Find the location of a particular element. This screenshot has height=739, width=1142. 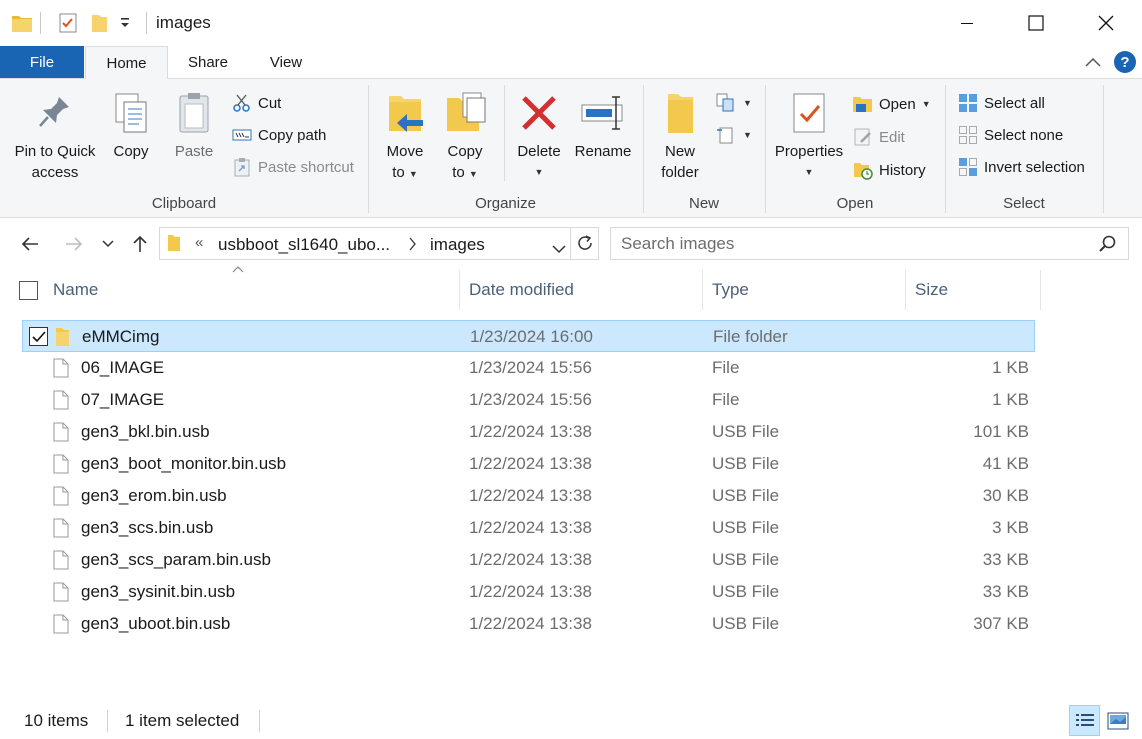

row-checkbox is located at coordinates (38, 336).